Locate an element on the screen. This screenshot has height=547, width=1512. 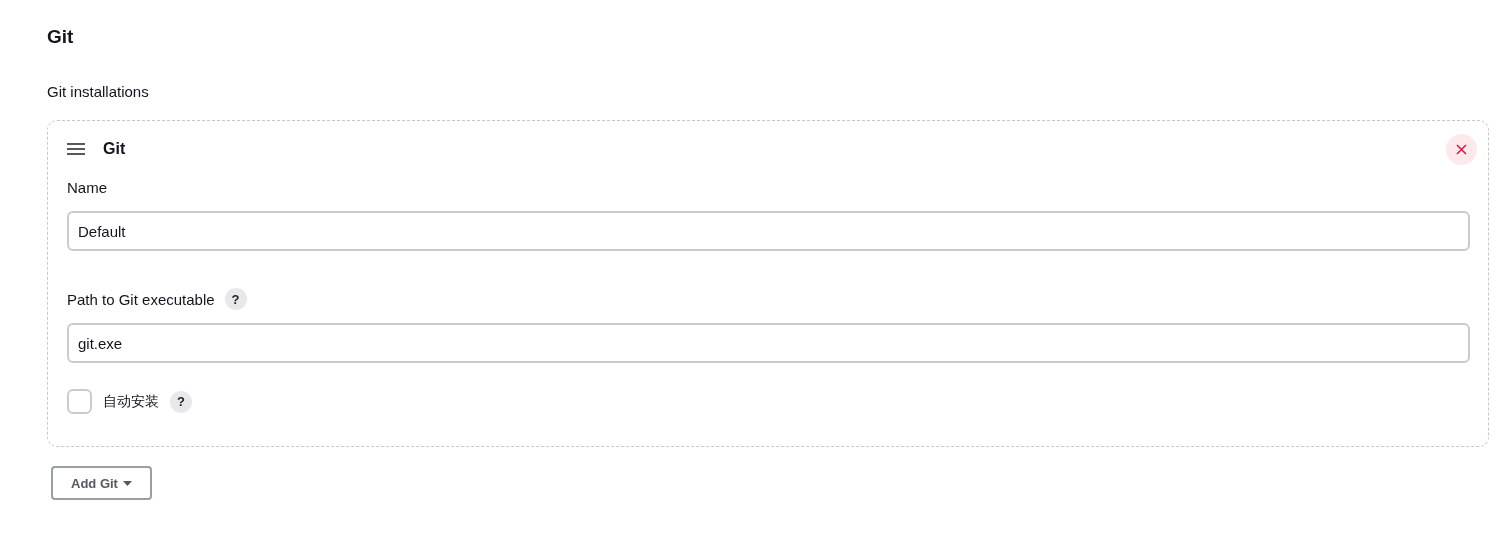
text-field: Default is located at coordinates (768, 231).